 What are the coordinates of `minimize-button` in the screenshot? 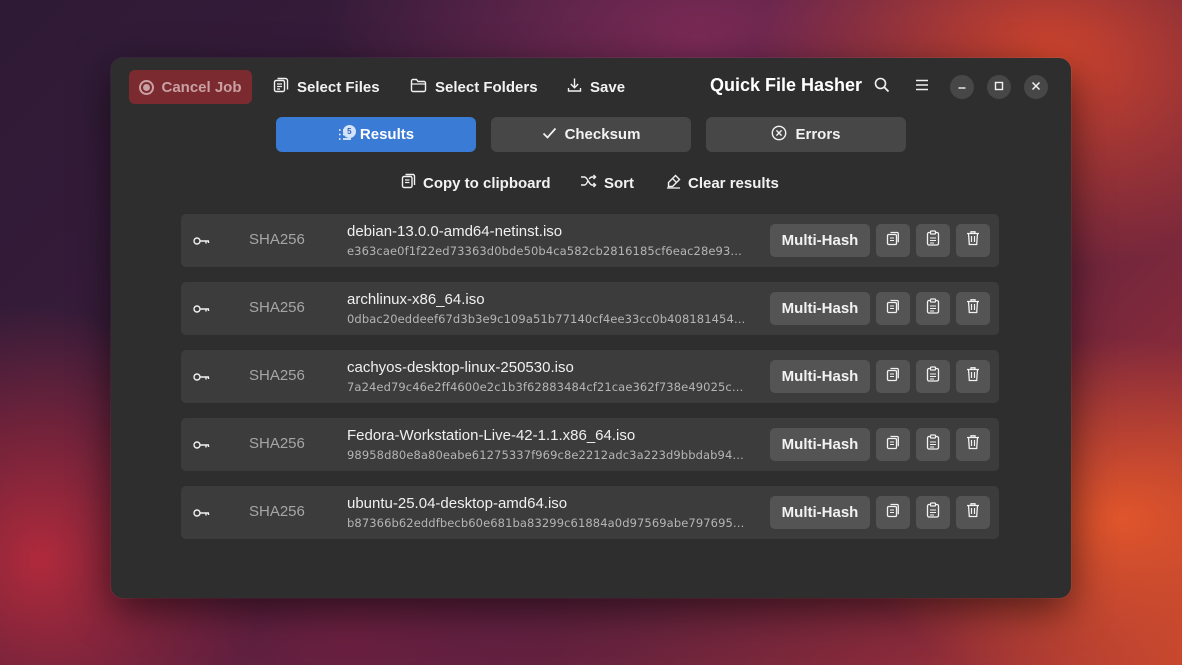 It's located at (962, 87).